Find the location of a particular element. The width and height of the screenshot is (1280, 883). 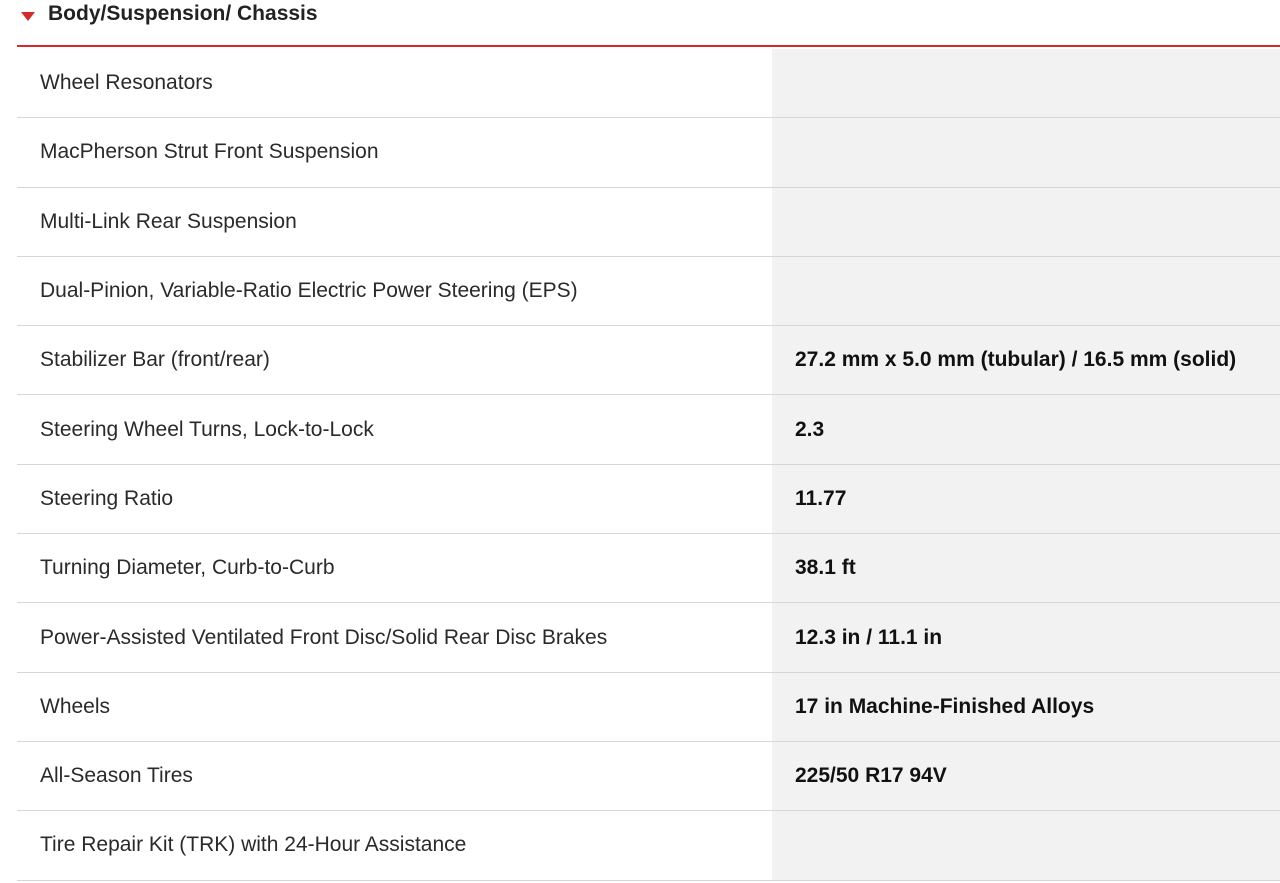

section-title: Body/Suspension/ Chassis is located at coordinates (183, 13).